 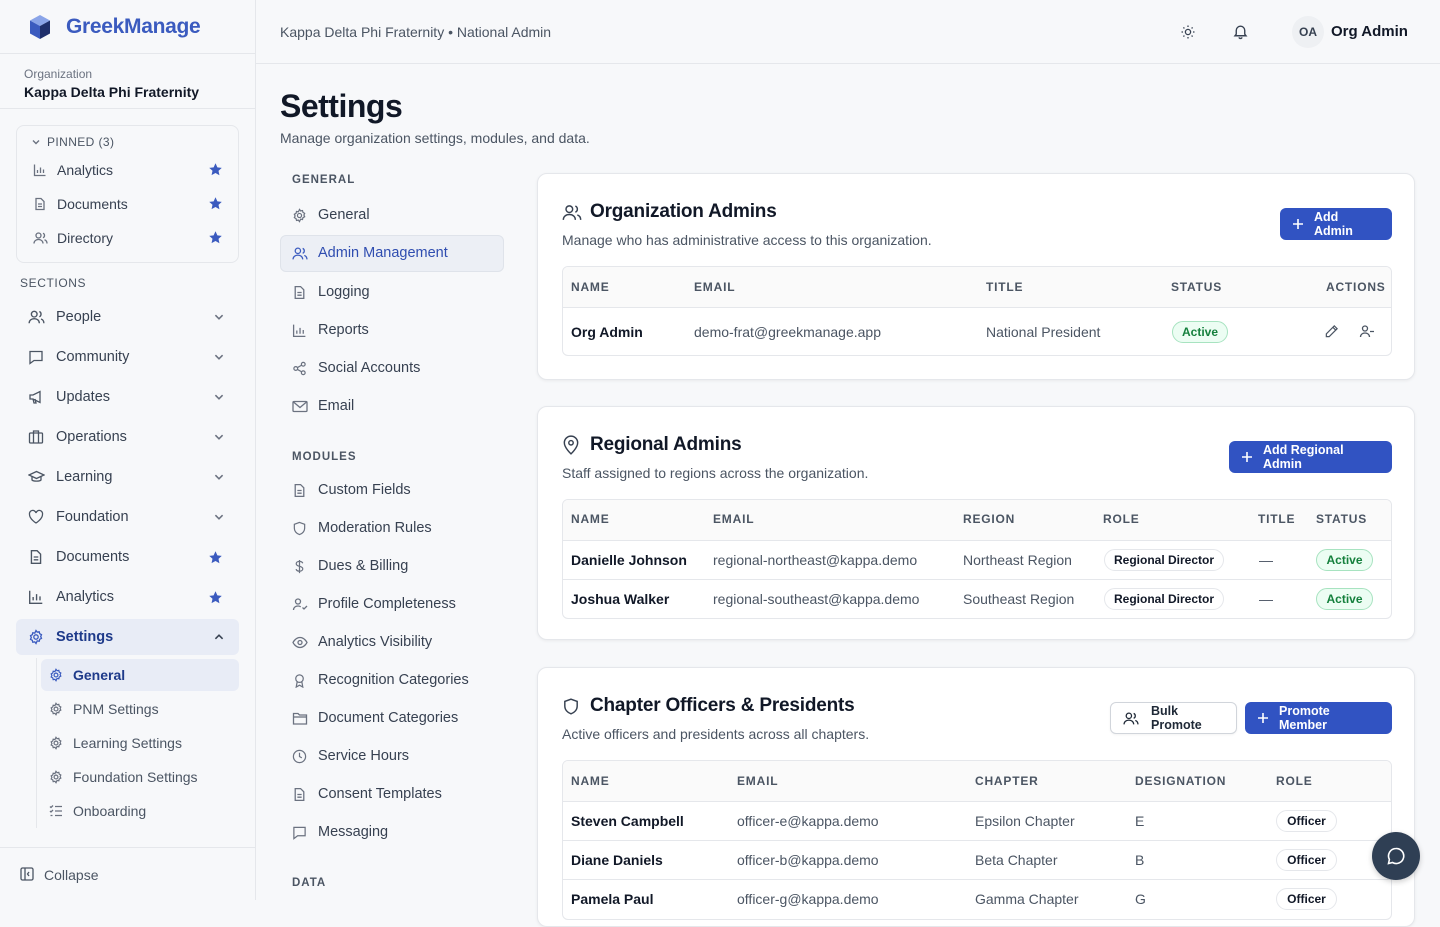 I want to click on nav-item-learning: Learning, so click(x=127, y=477).